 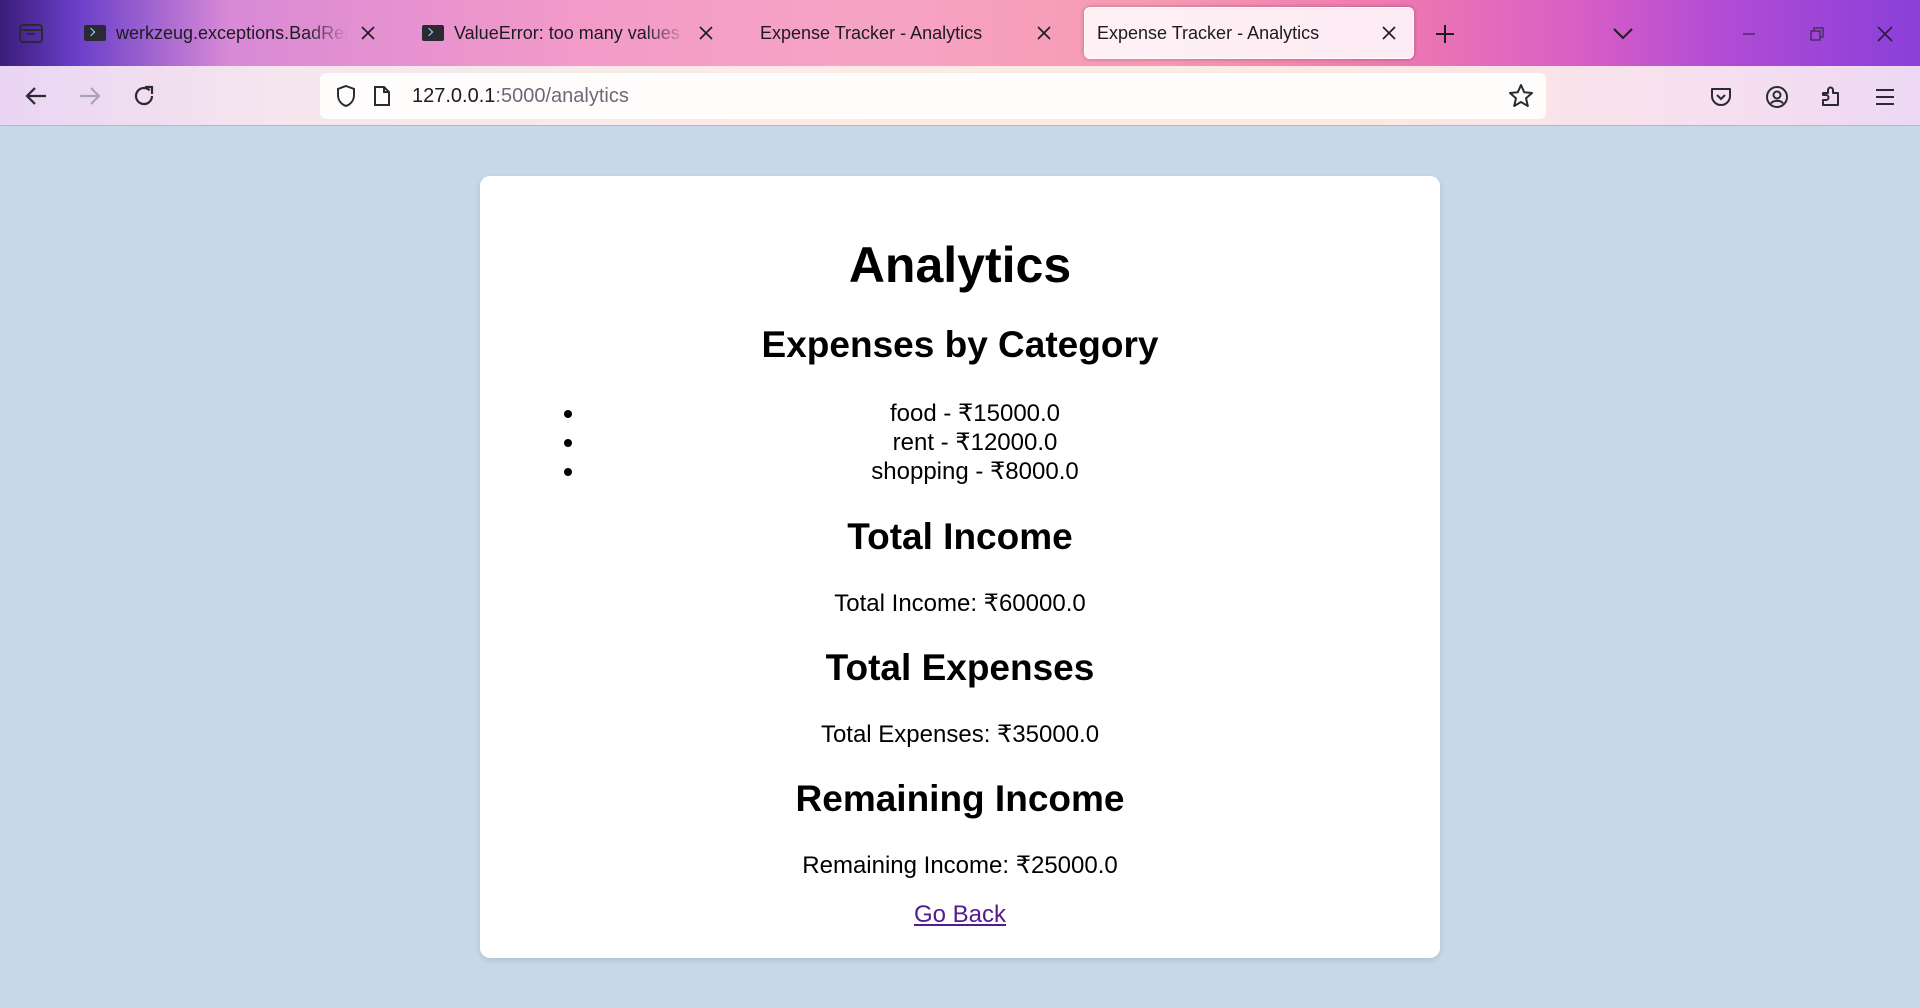 I want to click on shield-icon, so click(x=346, y=96).